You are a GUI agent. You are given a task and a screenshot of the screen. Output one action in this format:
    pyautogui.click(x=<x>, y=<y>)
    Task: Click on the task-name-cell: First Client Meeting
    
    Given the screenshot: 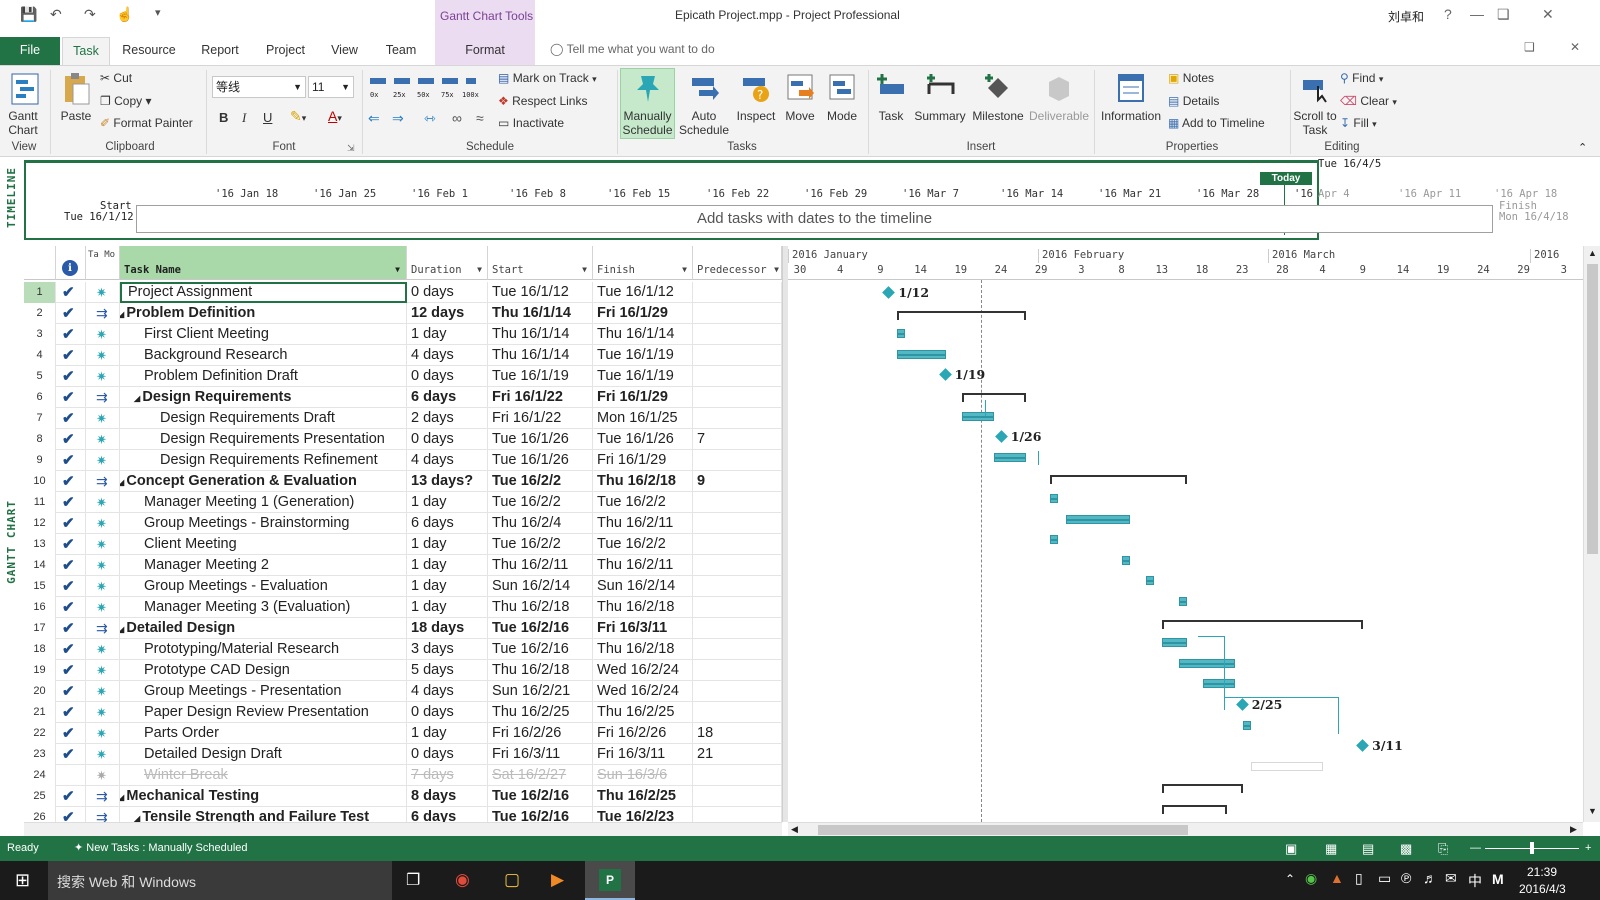 What is the action you would take?
    pyautogui.click(x=263, y=334)
    